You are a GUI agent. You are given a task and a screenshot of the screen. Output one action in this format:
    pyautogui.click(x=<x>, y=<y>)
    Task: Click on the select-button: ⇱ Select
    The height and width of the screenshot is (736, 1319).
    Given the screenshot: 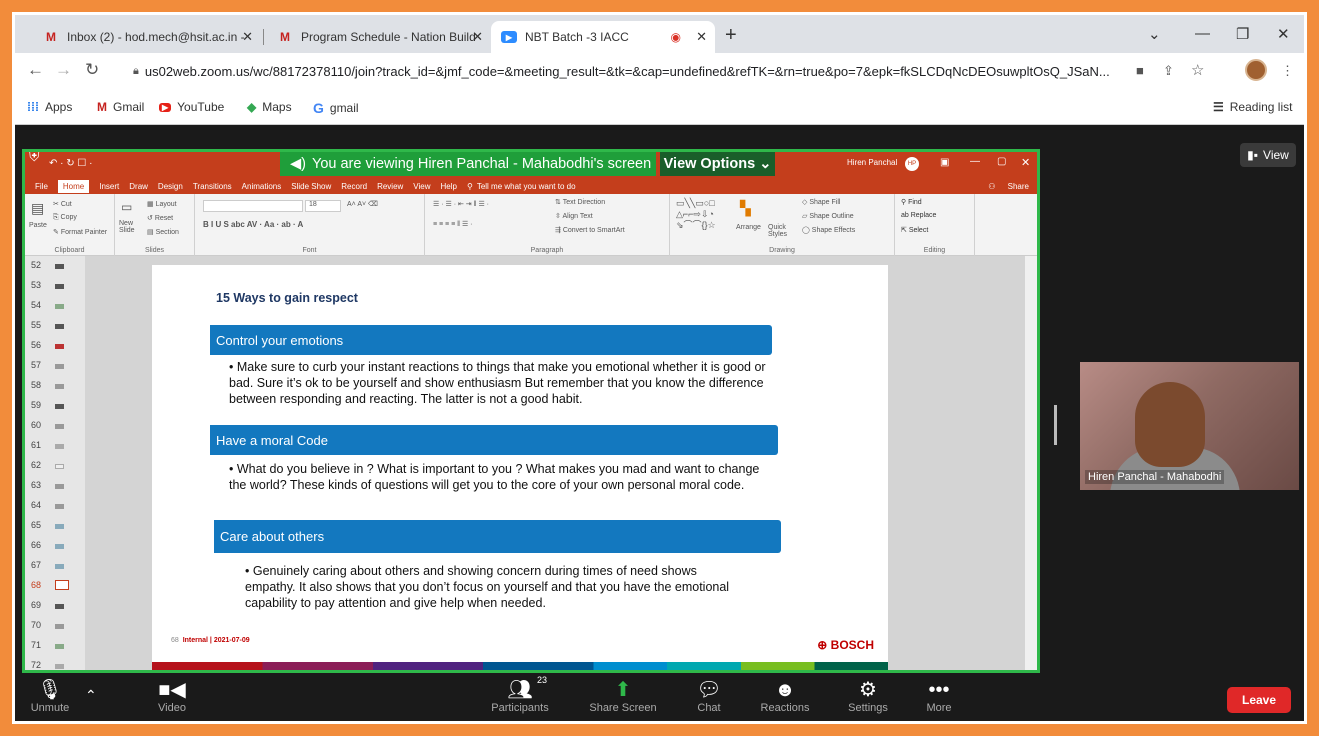 What is the action you would take?
    pyautogui.click(x=914, y=230)
    